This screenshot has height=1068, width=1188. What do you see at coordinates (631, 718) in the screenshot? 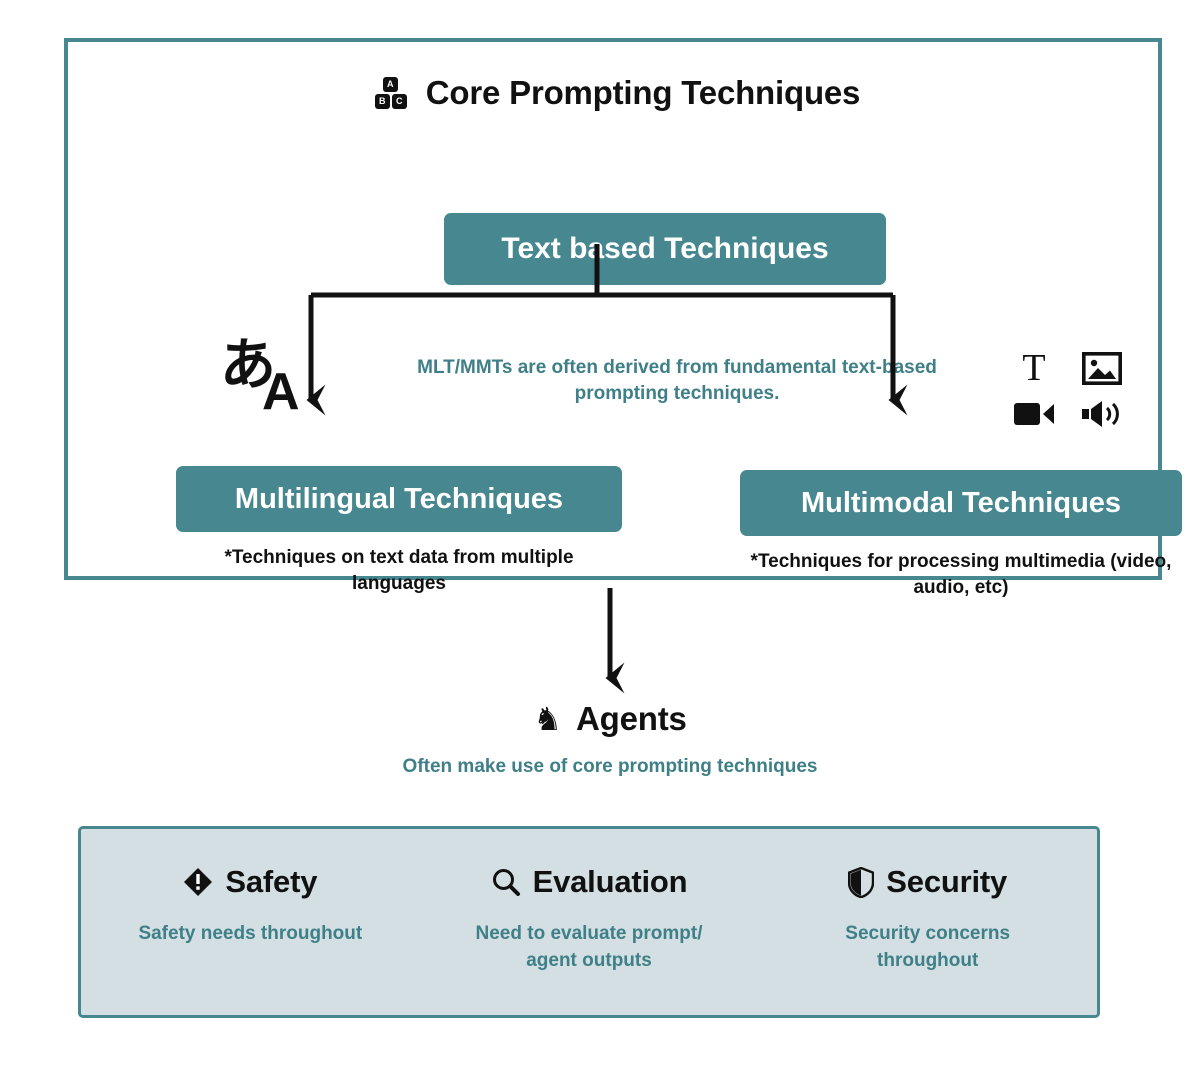
I see `agents-title: Agents` at bounding box center [631, 718].